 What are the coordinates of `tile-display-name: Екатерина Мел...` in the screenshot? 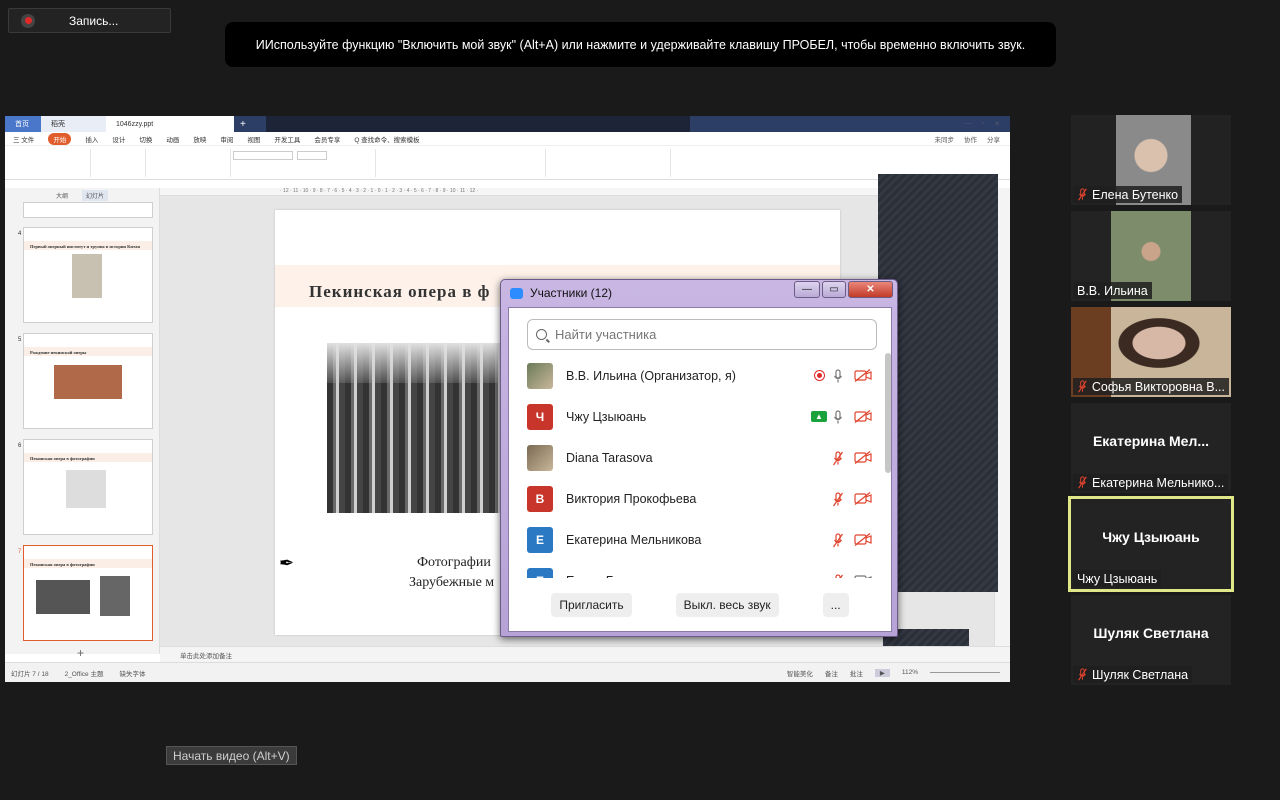 It's located at (1151, 441).